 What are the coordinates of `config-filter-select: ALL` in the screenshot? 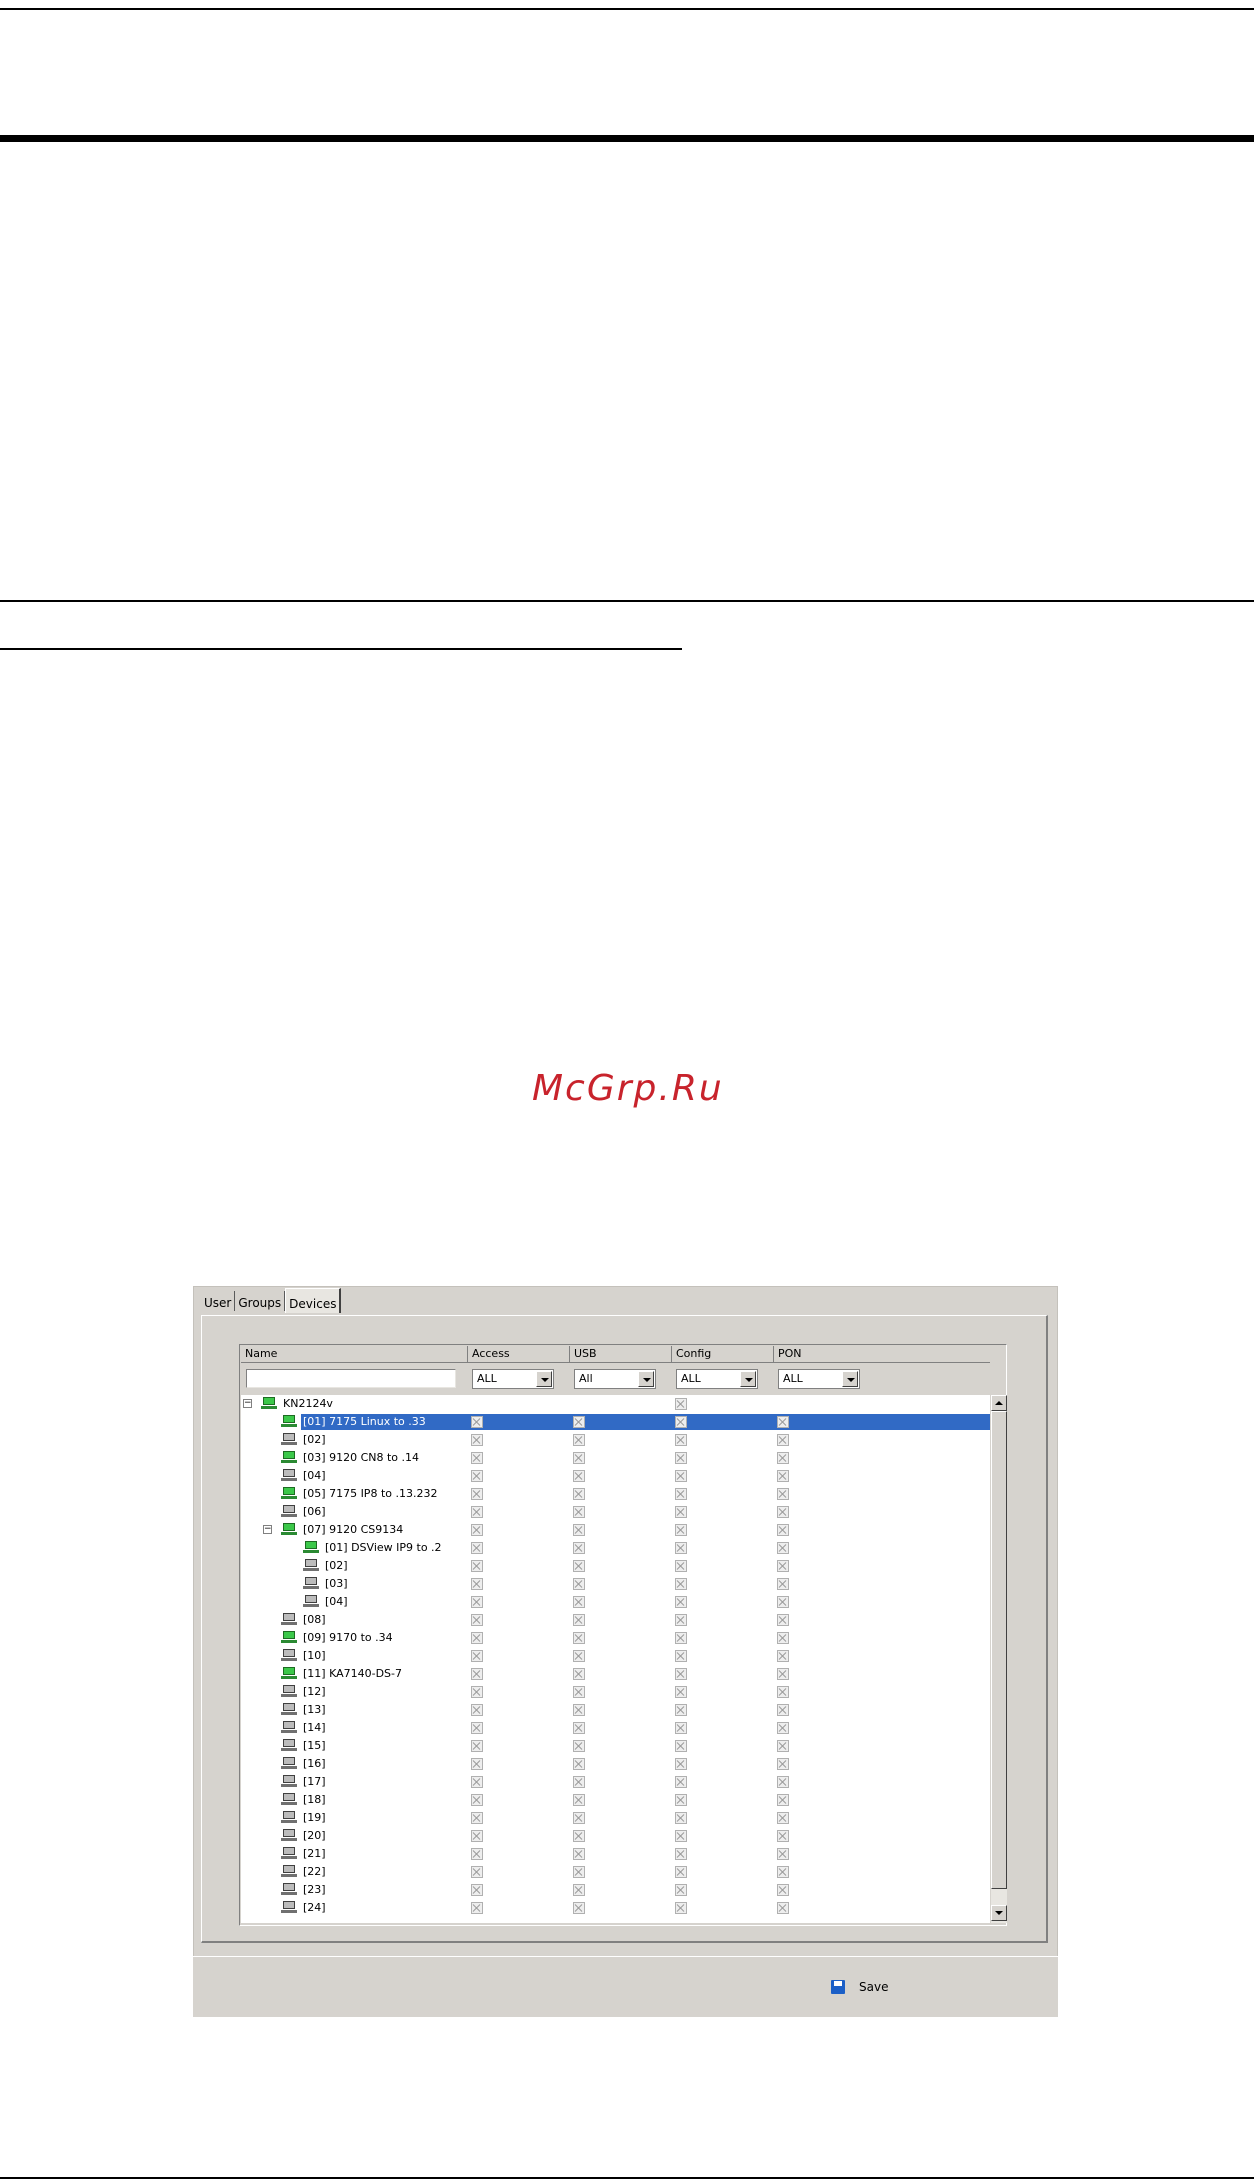 It's located at (717, 1379).